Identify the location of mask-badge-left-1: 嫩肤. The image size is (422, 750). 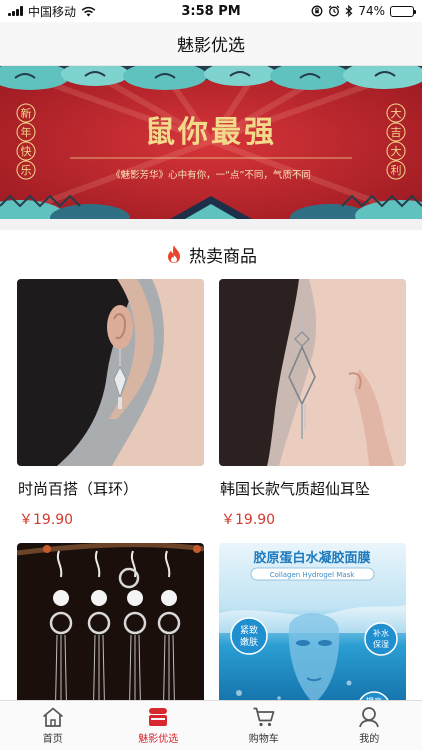
(249, 642).